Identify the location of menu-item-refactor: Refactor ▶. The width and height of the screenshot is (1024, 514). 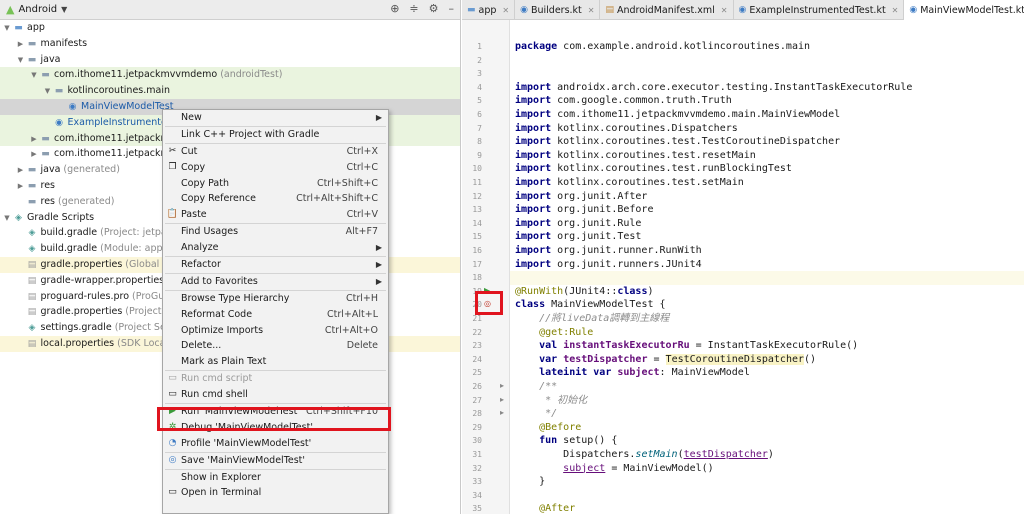
(275, 265).